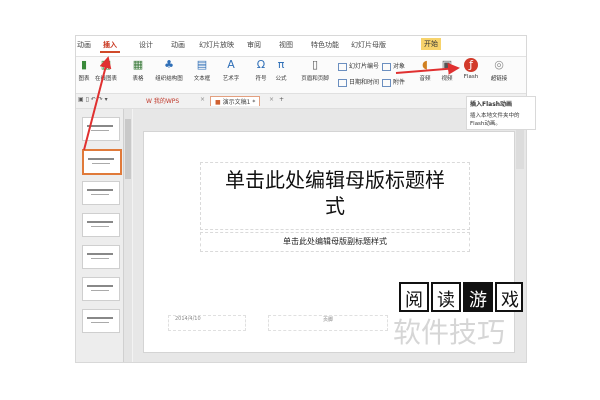  I want to click on org-chart-label: 组织结构图, so click(169, 79).